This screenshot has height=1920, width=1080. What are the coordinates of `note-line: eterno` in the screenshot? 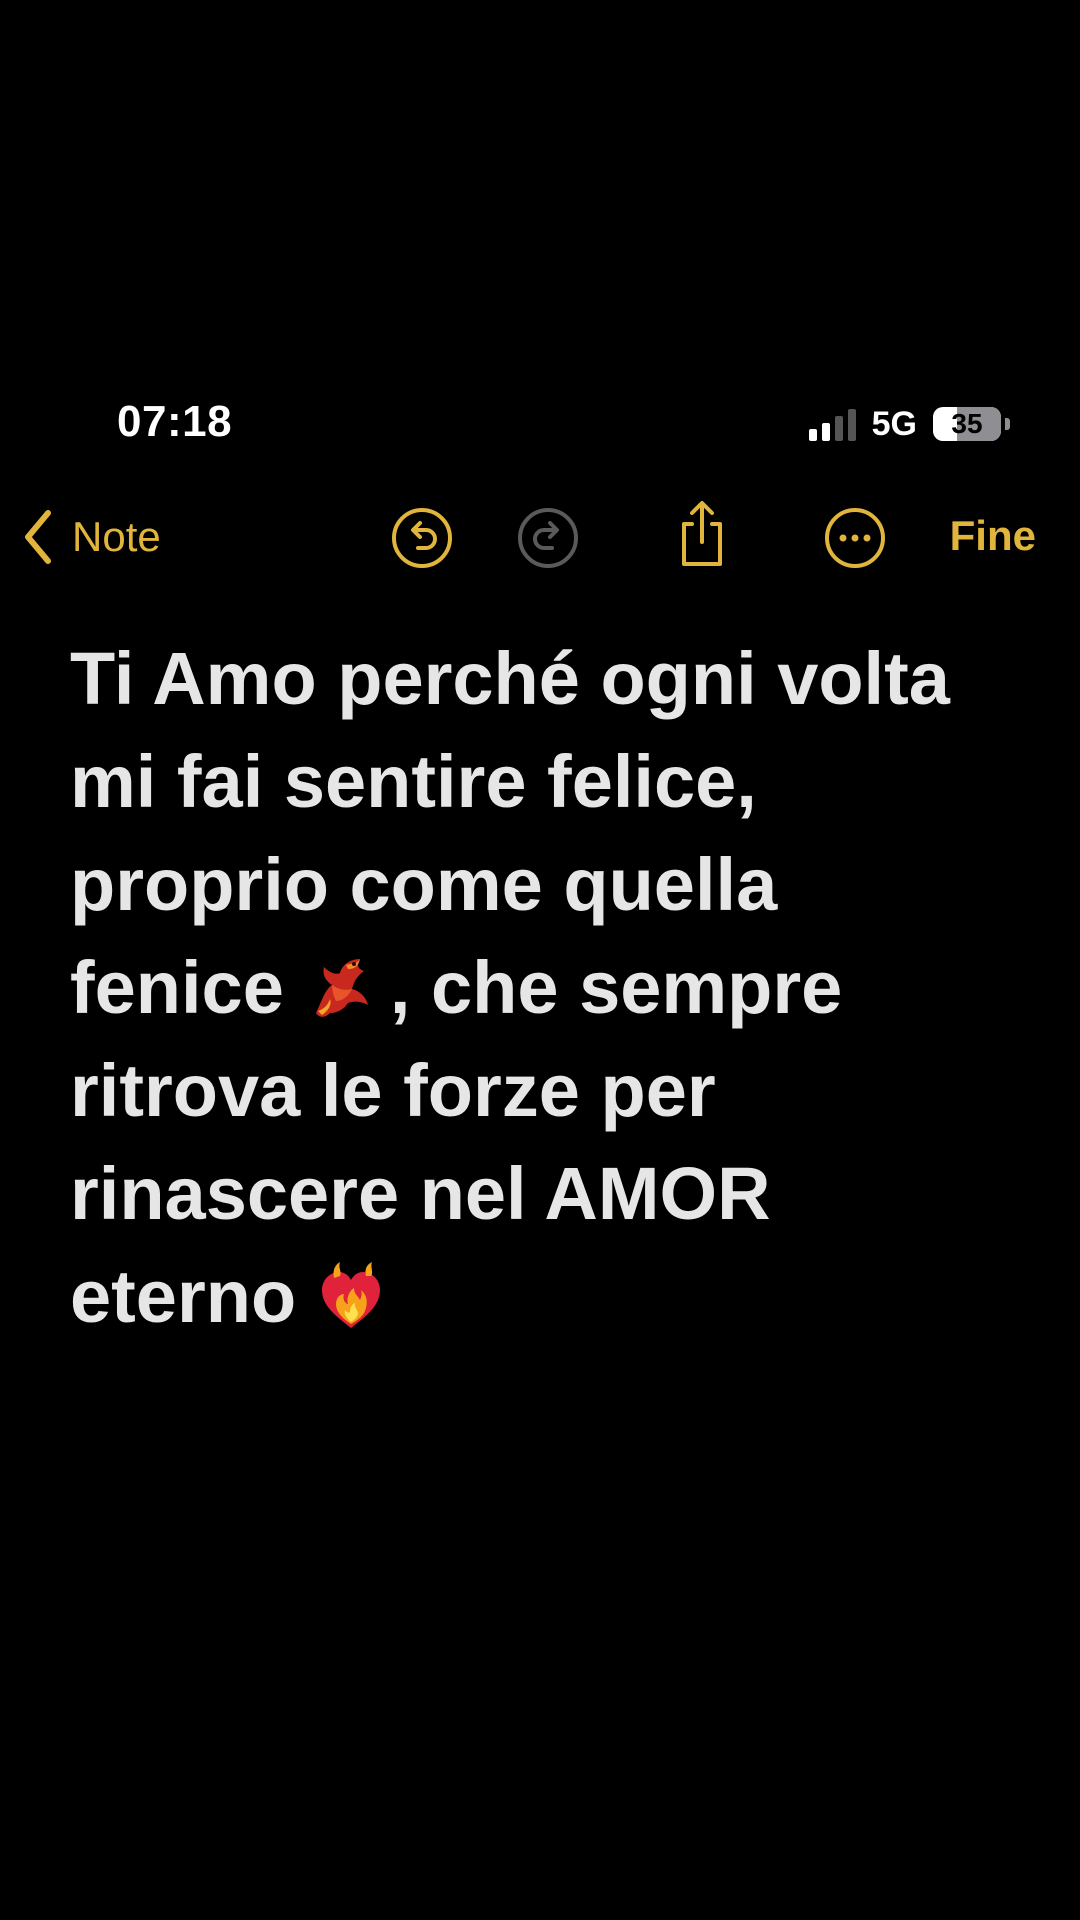 It's located at (550, 1296).